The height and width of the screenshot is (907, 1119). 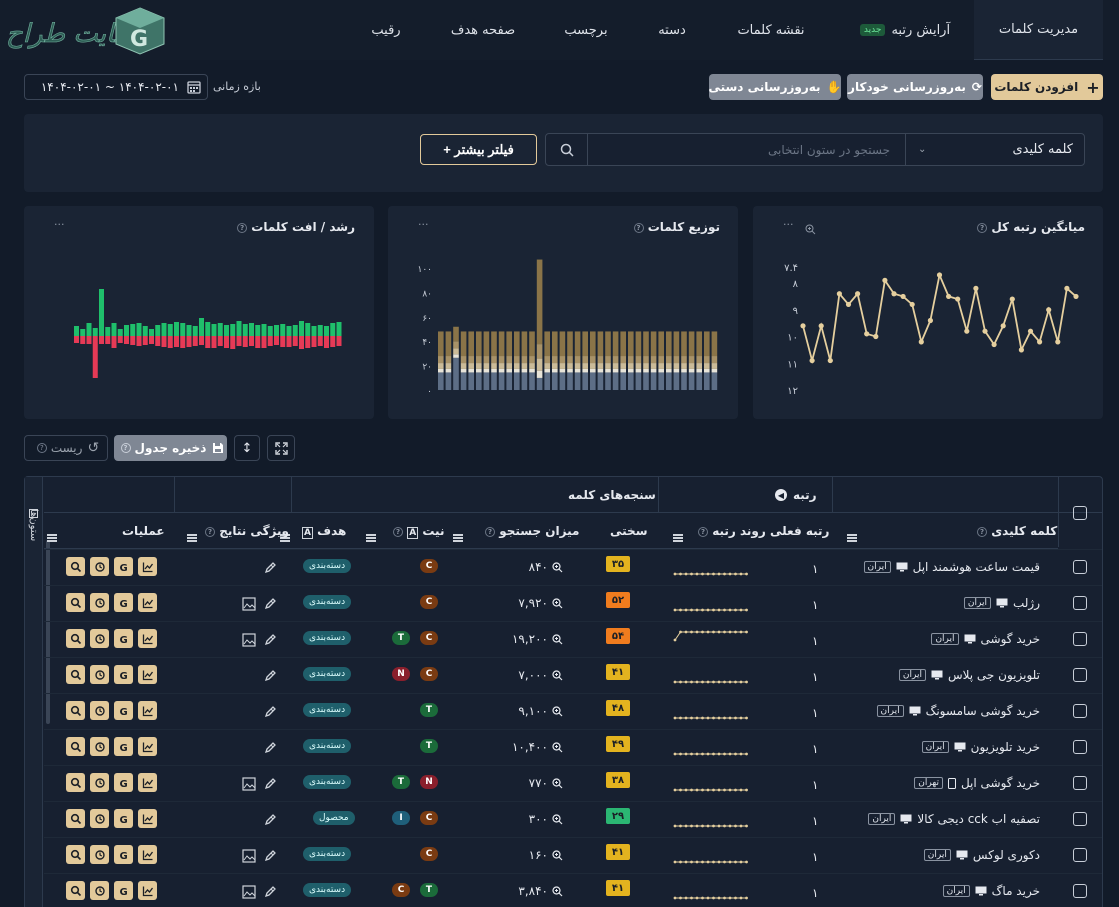 What do you see at coordinates (324, 531) in the screenshot?
I see `col-target: A هدف` at bounding box center [324, 531].